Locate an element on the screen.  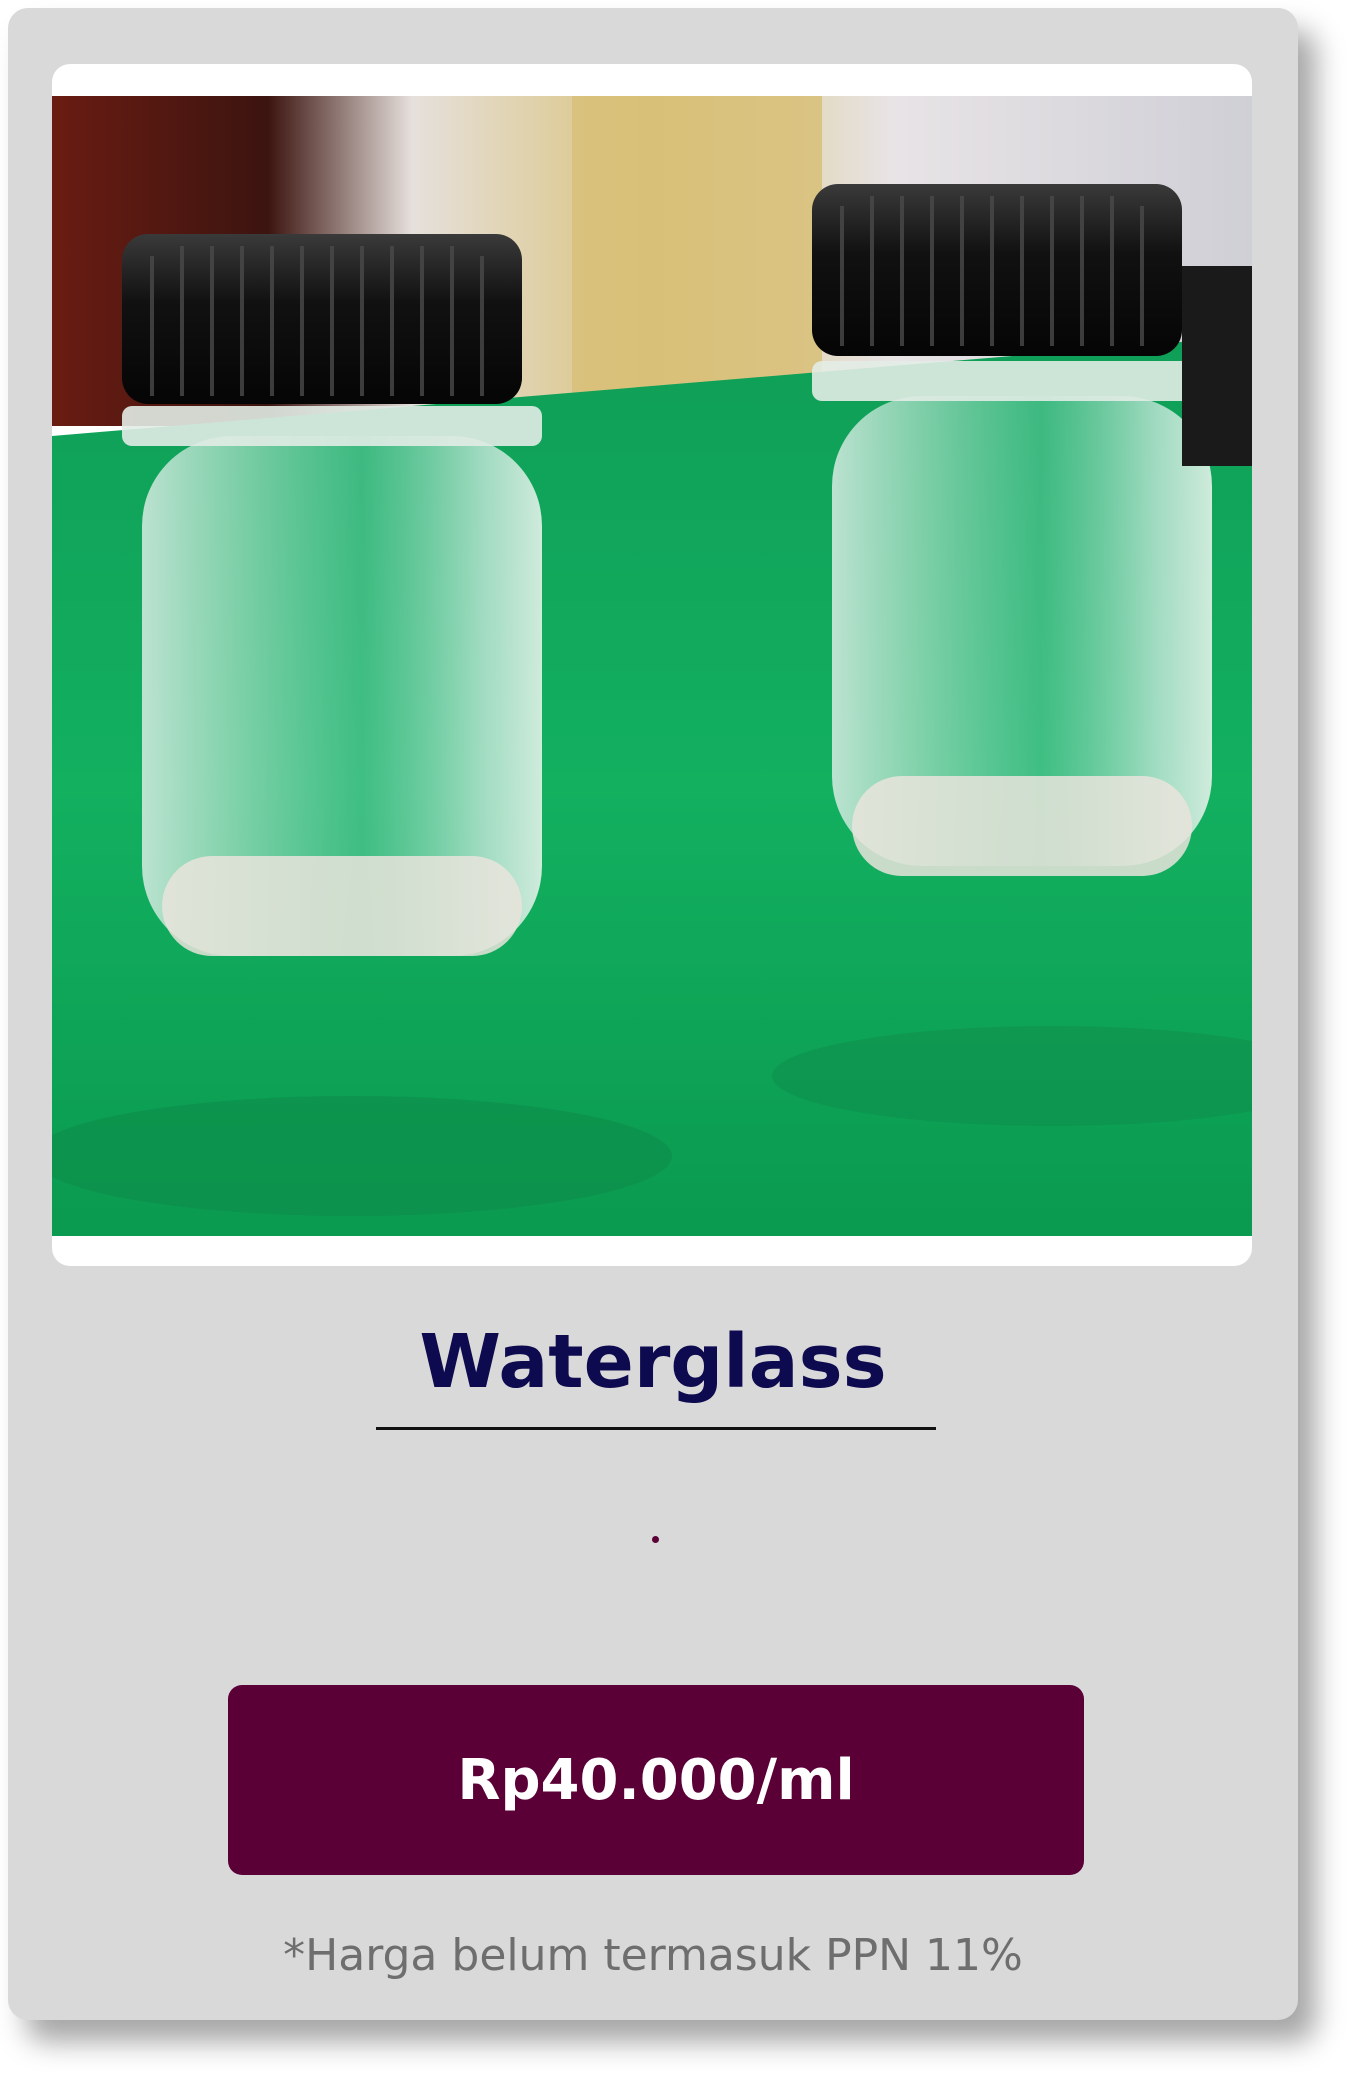
product-title: Waterglass is located at coordinates (653, 1362).